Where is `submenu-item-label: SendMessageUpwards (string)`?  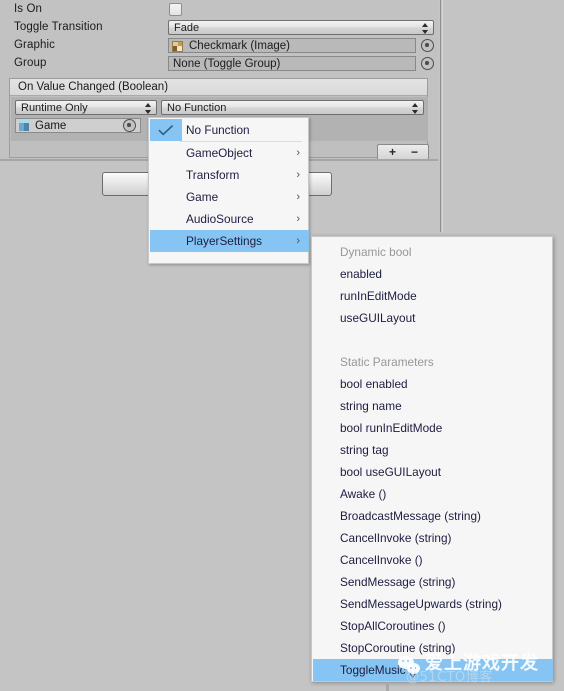 submenu-item-label: SendMessageUpwards (string) is located at coordinates (421, 604).